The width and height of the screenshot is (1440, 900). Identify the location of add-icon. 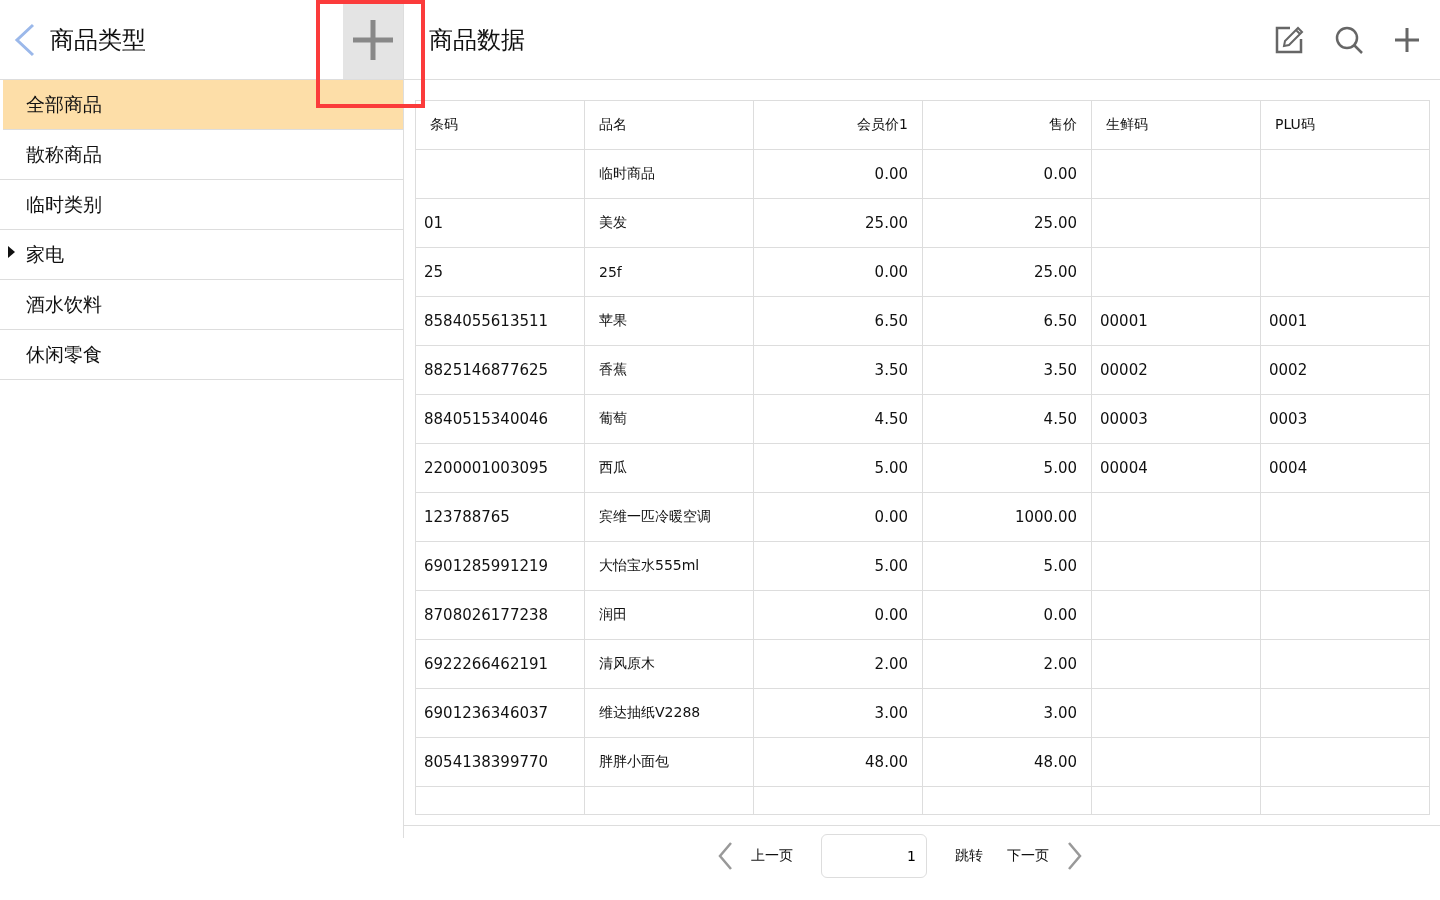
(1407, 39).